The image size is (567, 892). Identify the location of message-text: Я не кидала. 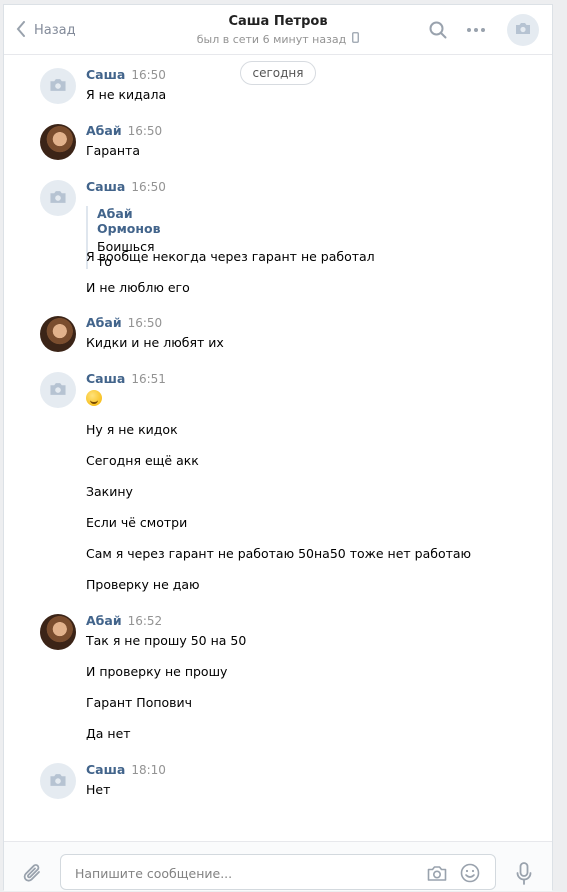
(126, 94).